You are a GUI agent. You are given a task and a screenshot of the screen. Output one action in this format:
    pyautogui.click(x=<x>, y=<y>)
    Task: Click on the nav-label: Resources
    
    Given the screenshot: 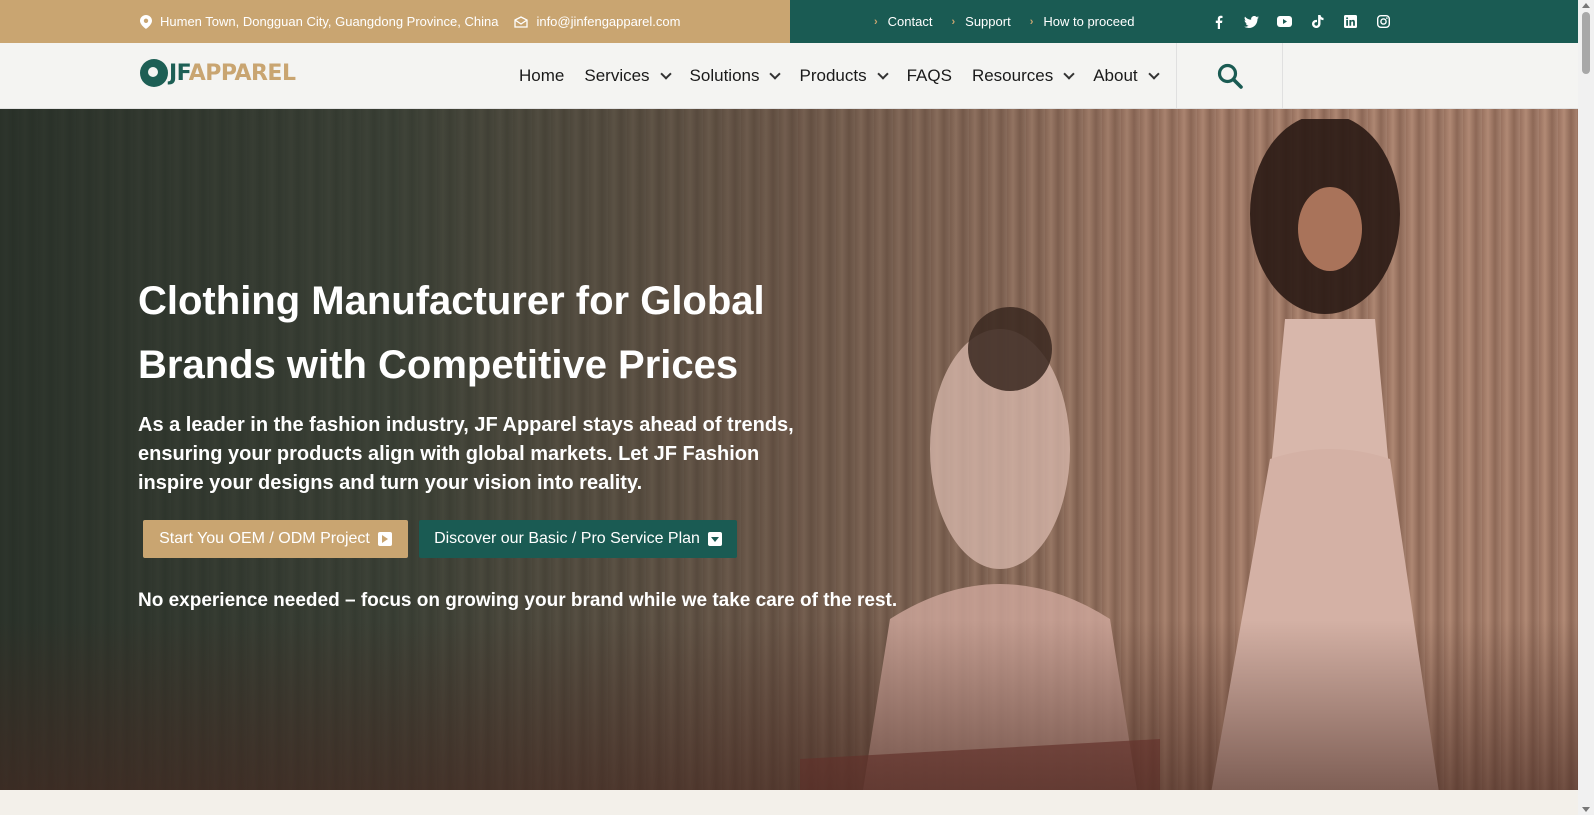 What is the action you would take?
    pyautogui.click(x=1012, y=75)
    